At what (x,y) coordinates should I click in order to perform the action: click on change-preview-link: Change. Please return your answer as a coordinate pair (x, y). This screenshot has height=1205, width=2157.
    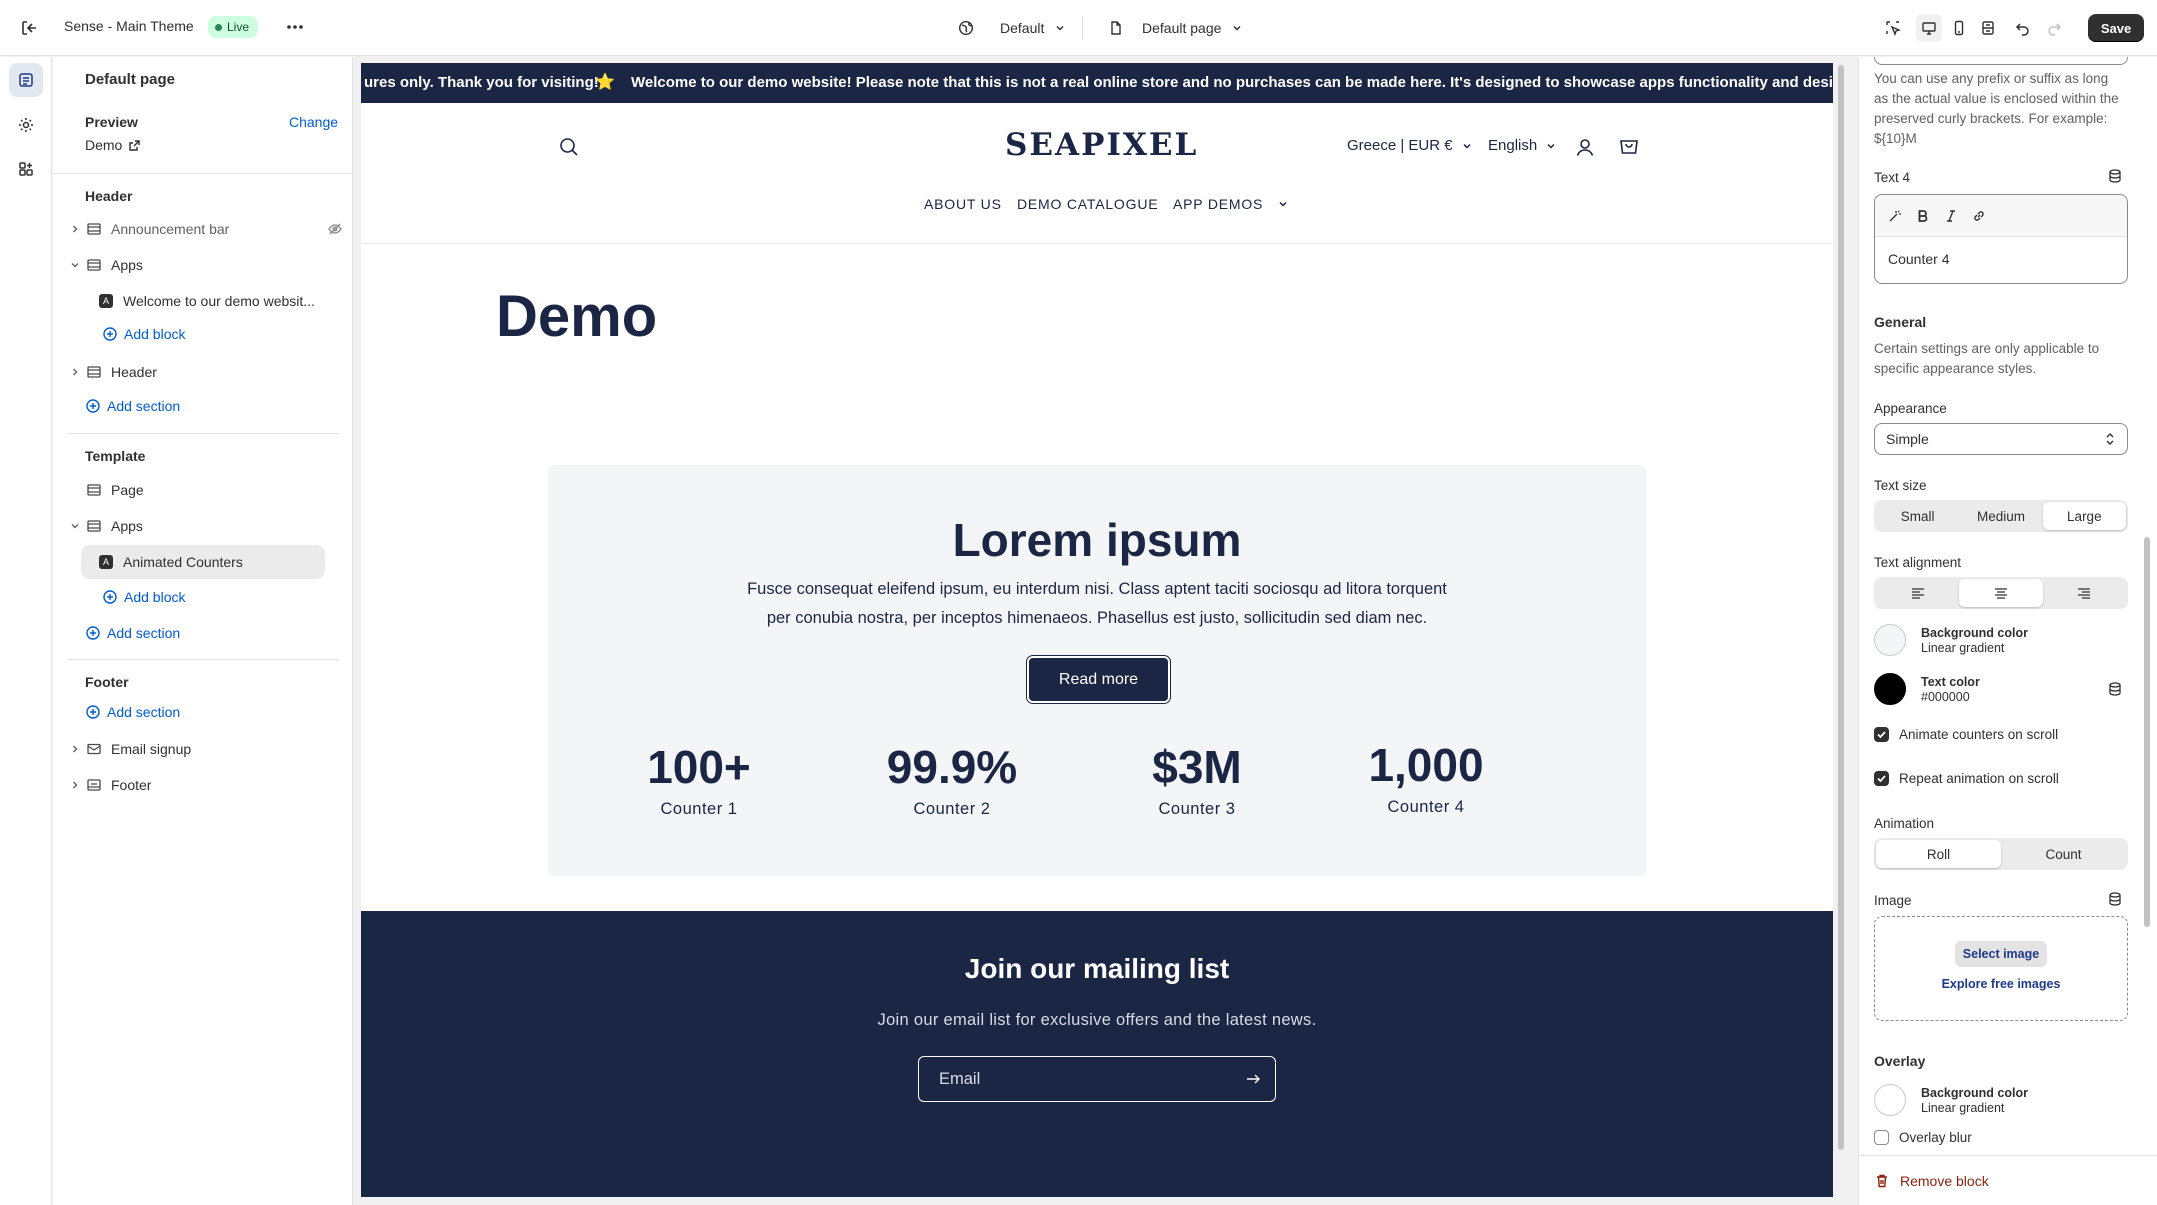
    Looking at the image, I should click on (313, 122).